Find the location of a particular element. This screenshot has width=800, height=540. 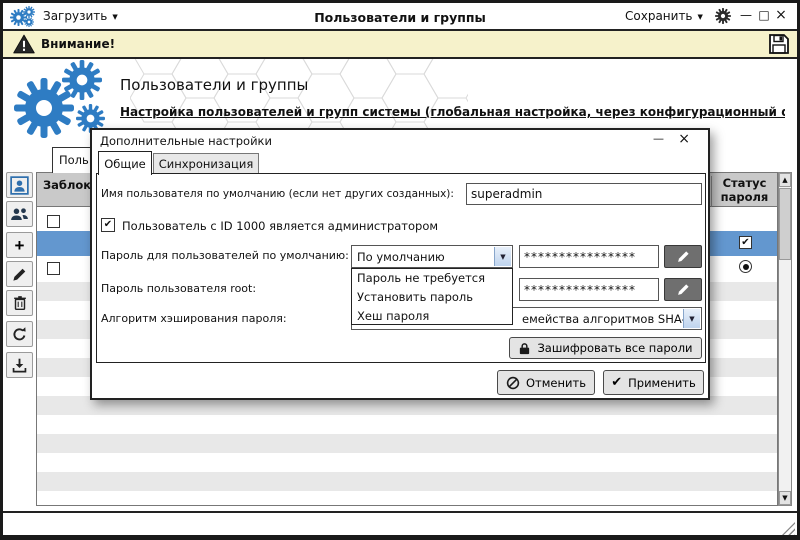

edit-button is located at coordinates (19, 274).